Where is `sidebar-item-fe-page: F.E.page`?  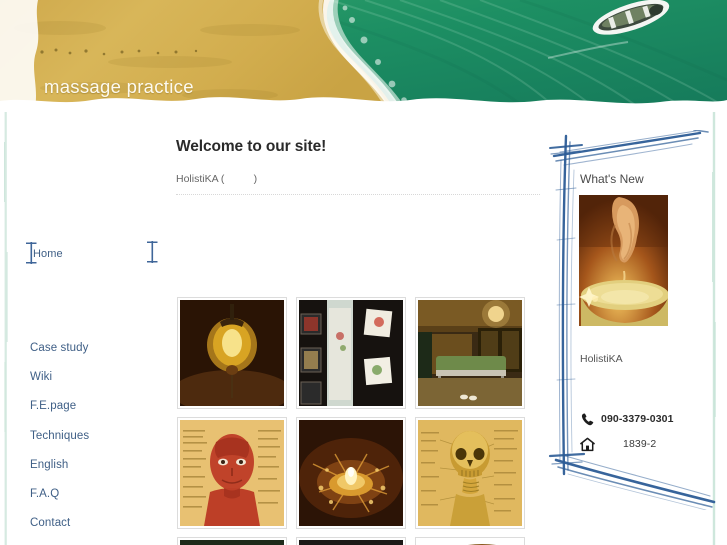 sidebar-item-fe-page: F.E.page is located at coordinates (85, 406).